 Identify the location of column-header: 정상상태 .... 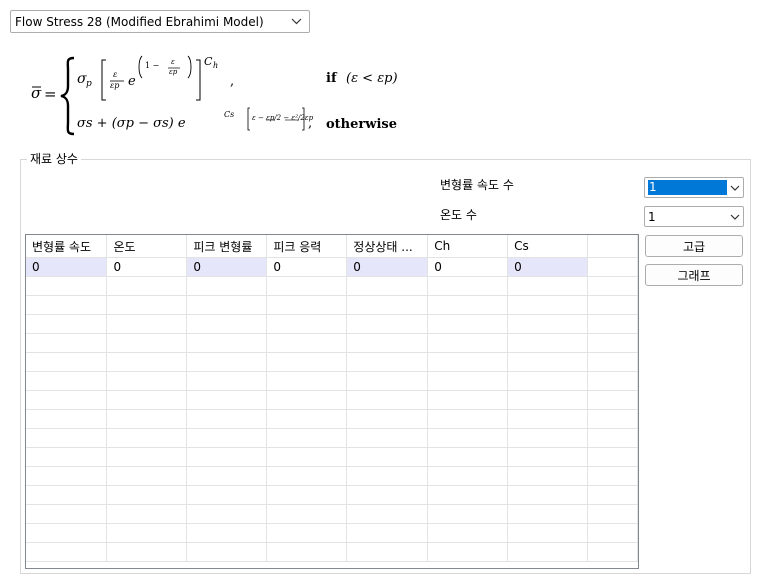
(387, 246).